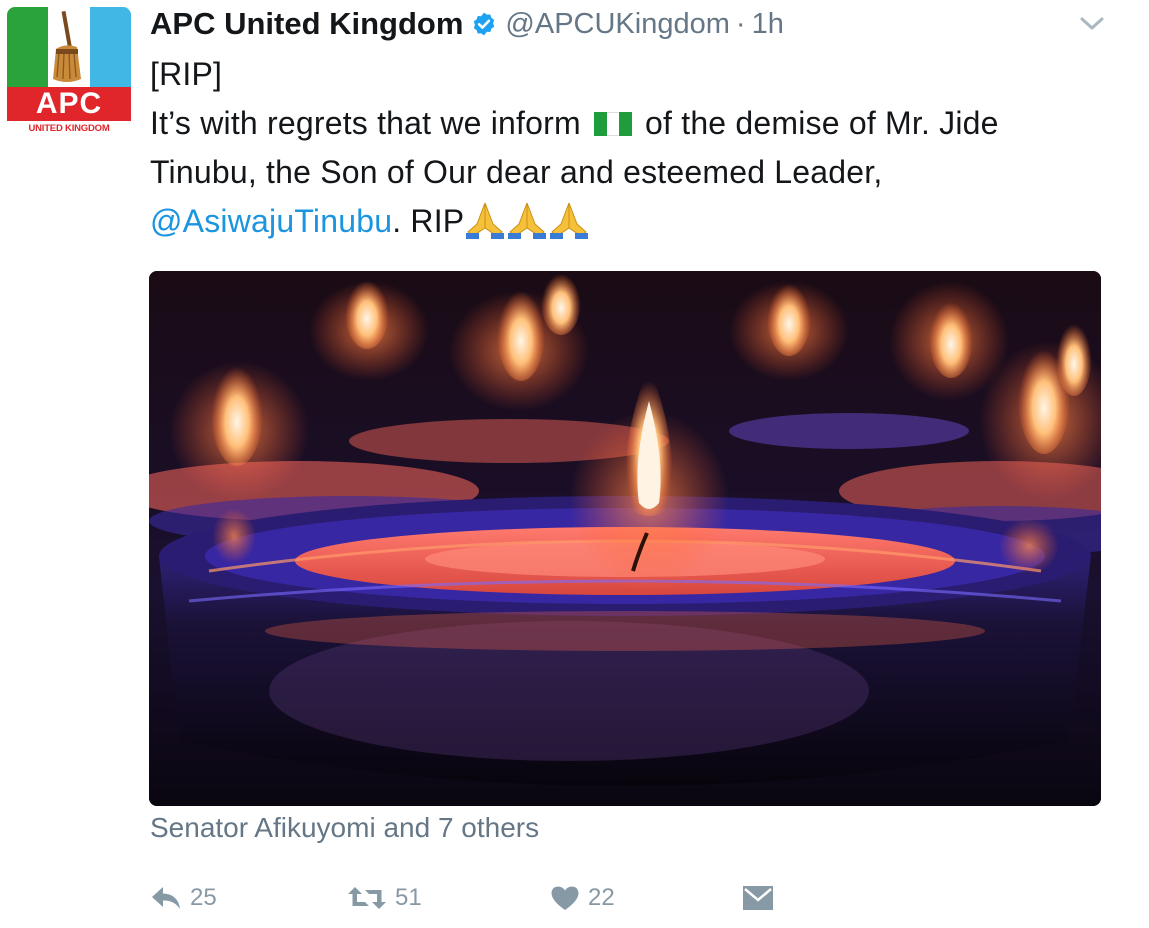 This screenshot has height=928, width=1149. Describe the element at coordinates (67, 46) in the screenshot. I see `broom-icon` at that location.